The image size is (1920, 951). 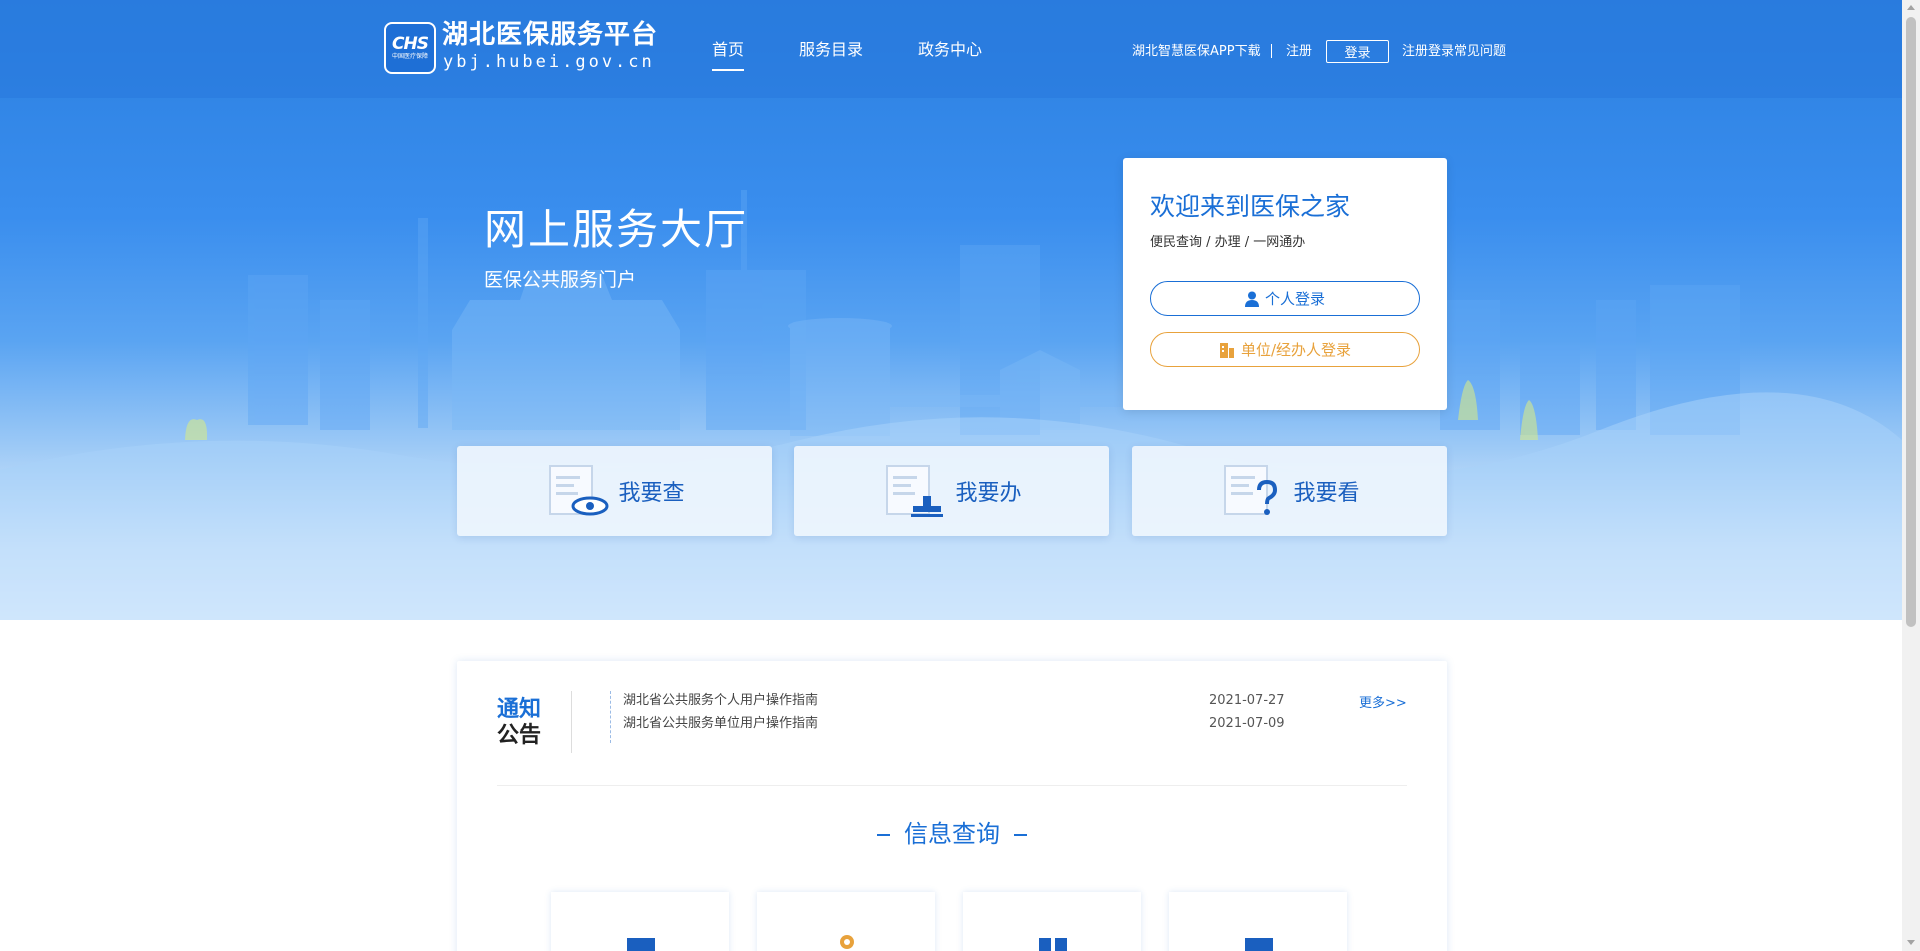 I want to click on building-icon, so click(x=1226, y=350).